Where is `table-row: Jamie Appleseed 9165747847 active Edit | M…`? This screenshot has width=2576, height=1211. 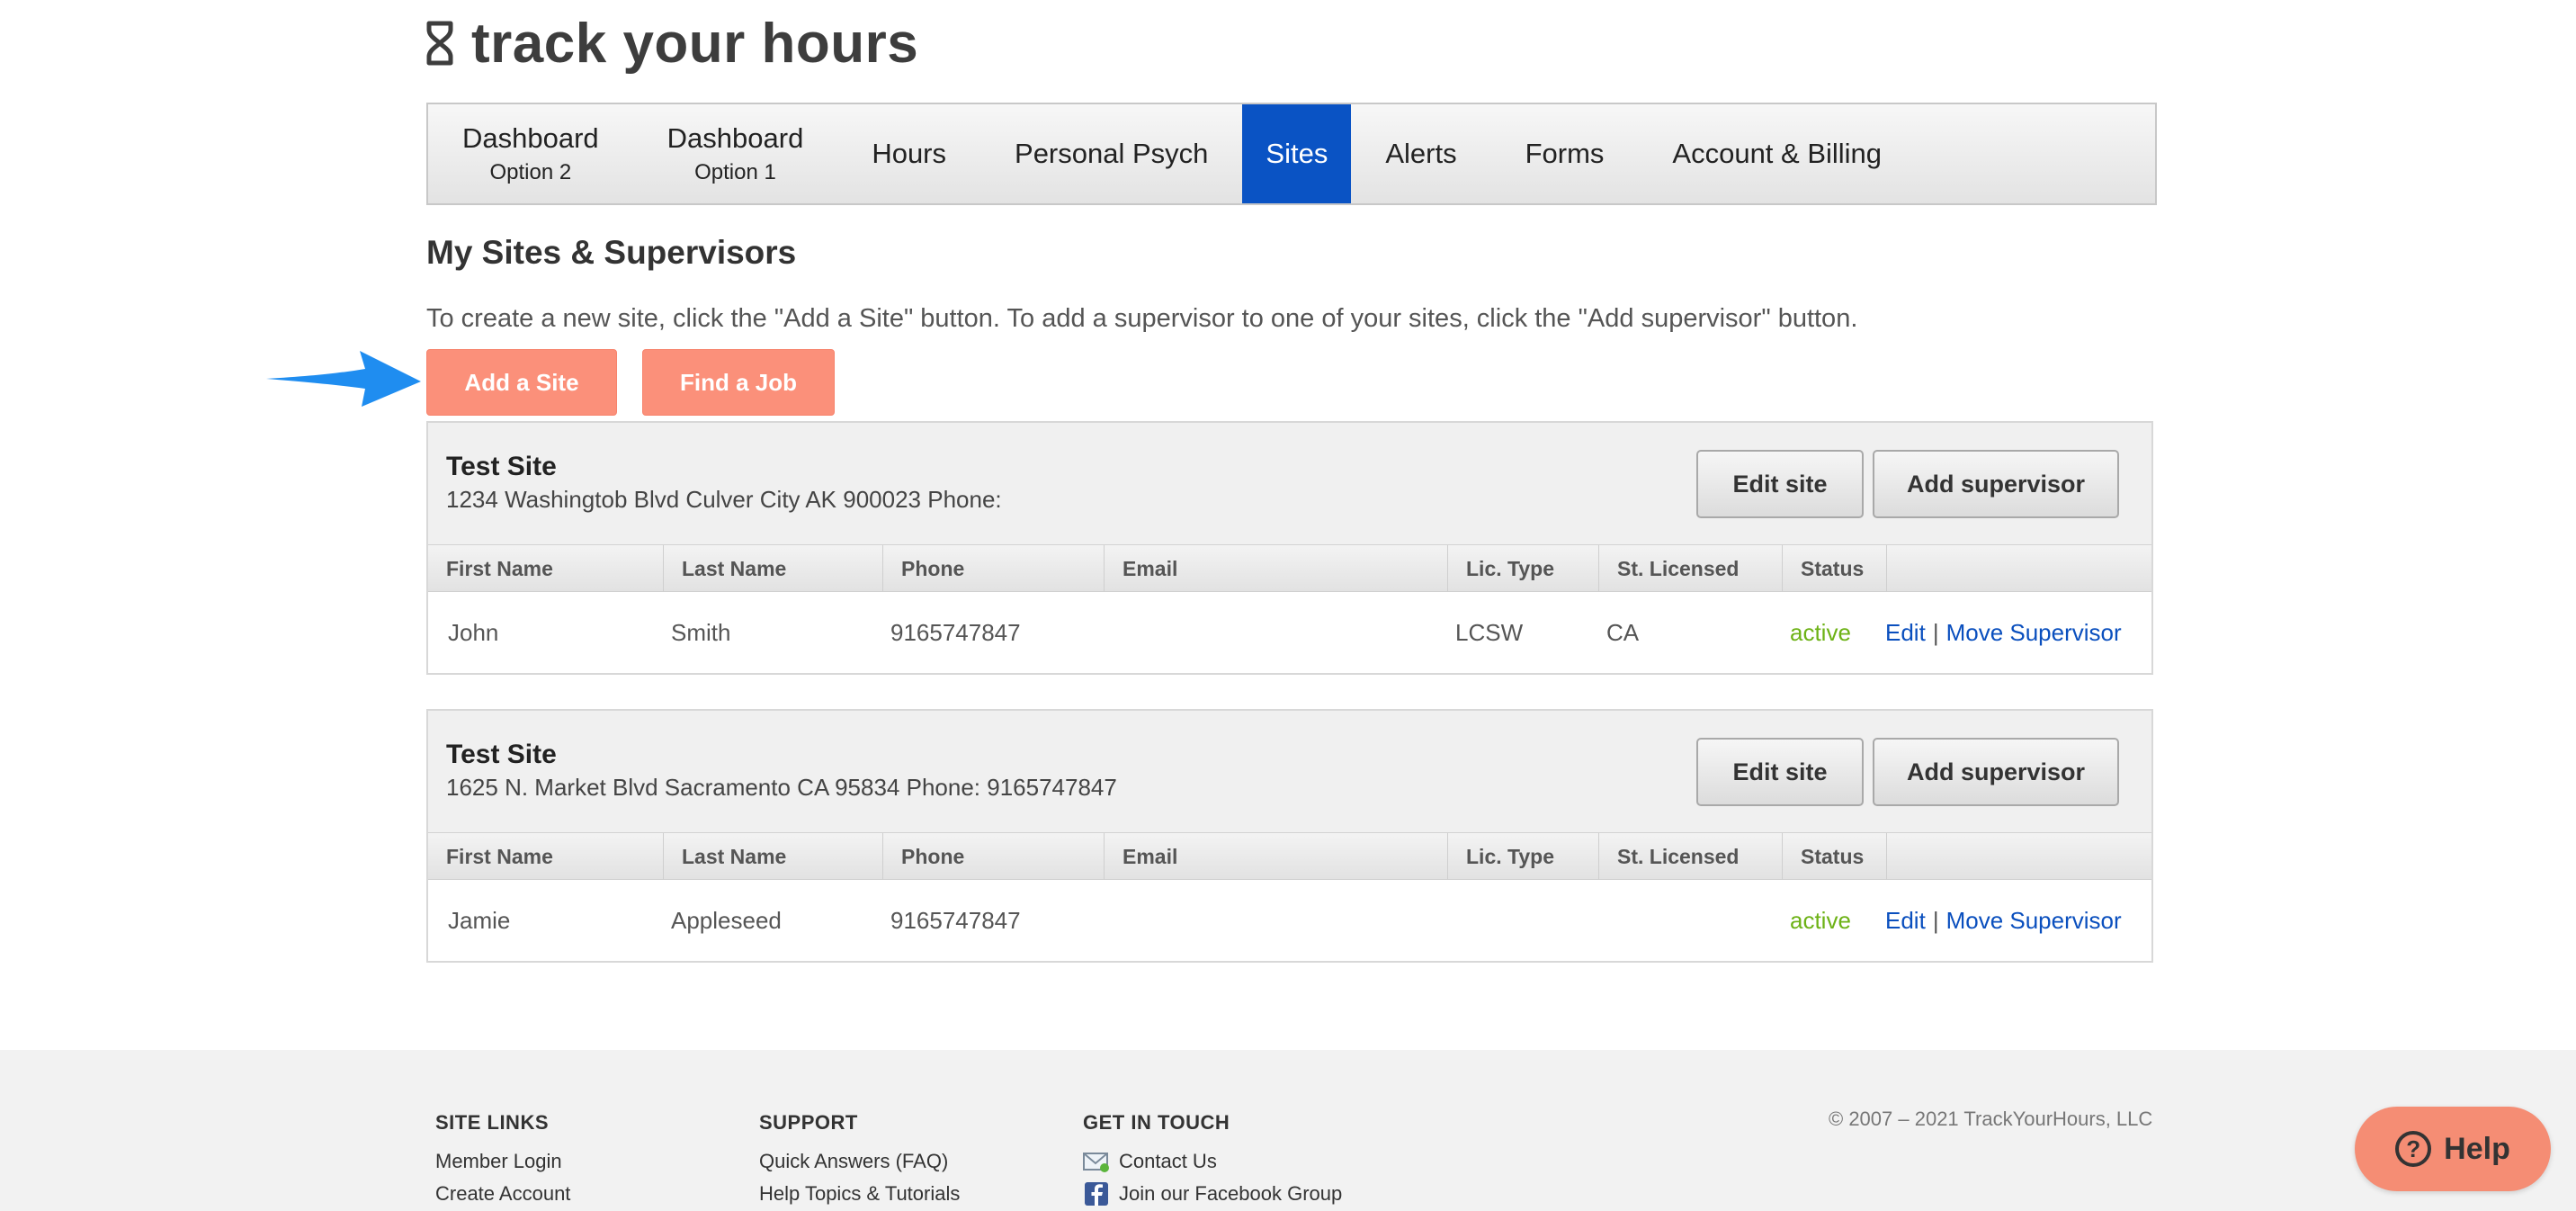
table-row: Jamie Appleseed 9165747847 active Edit | M… is located at coordinates (1289, 920).